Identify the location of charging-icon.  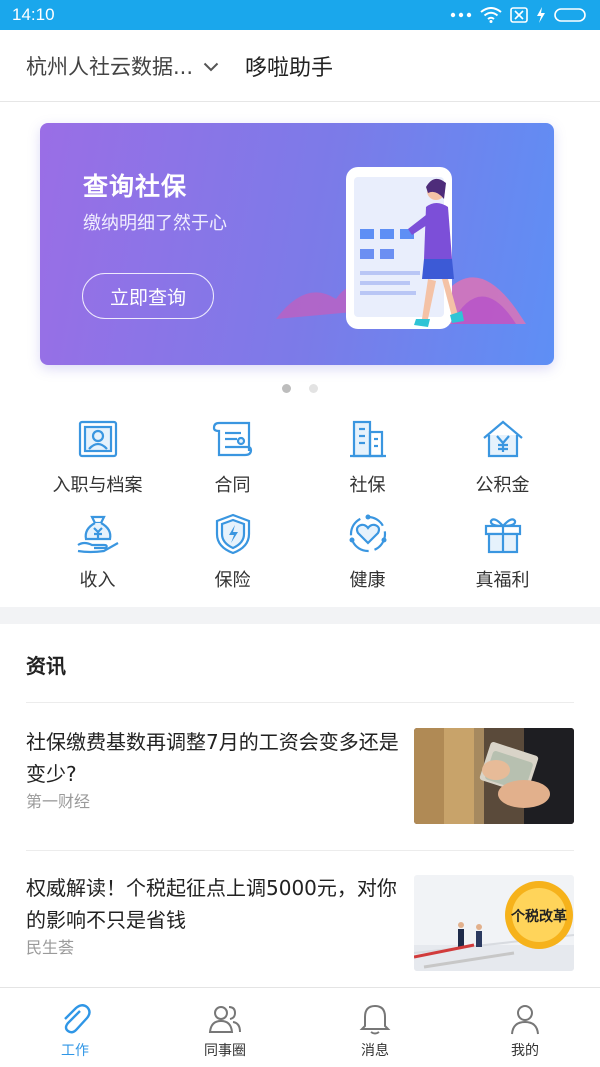
(541, 15).